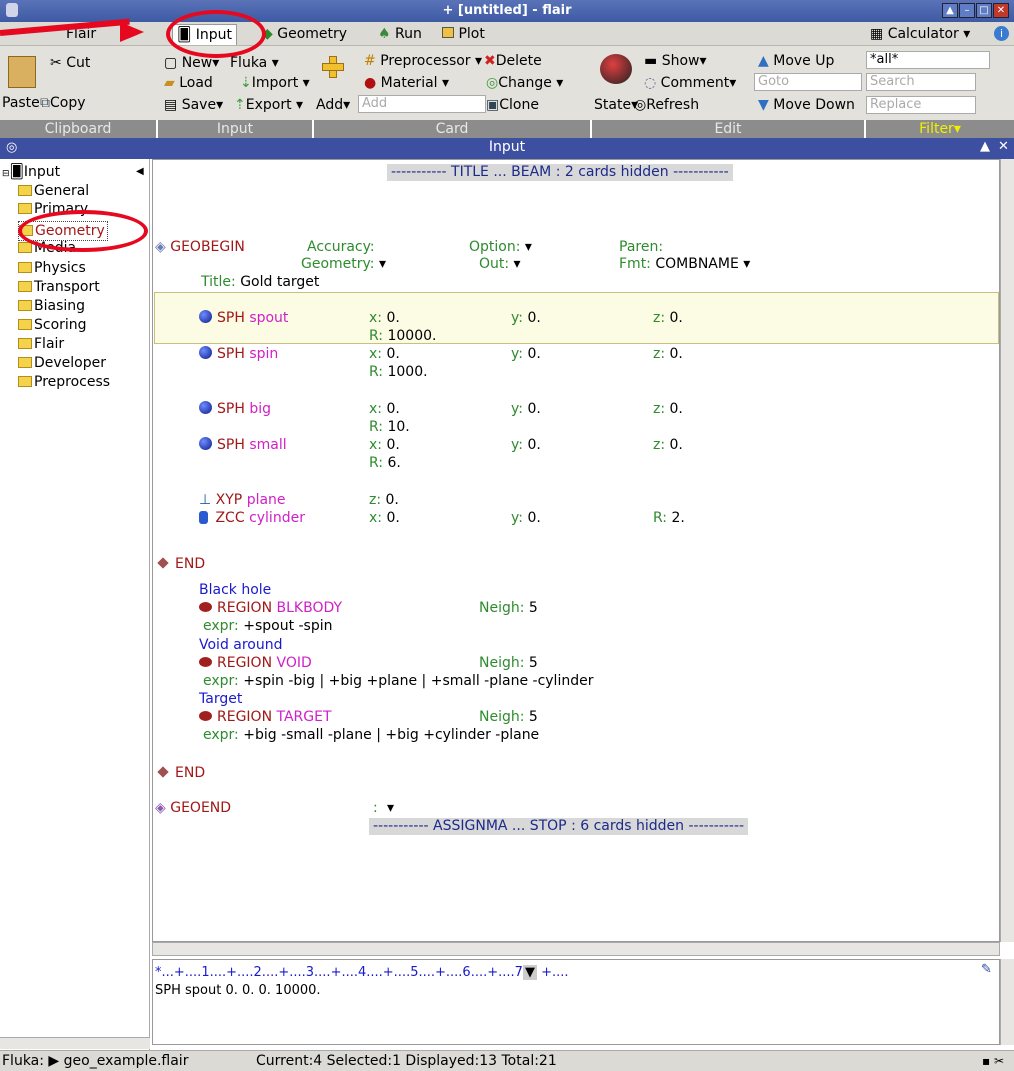  I want to click on tree-root: ⊟🂠Input ◀, so click(73, 173).